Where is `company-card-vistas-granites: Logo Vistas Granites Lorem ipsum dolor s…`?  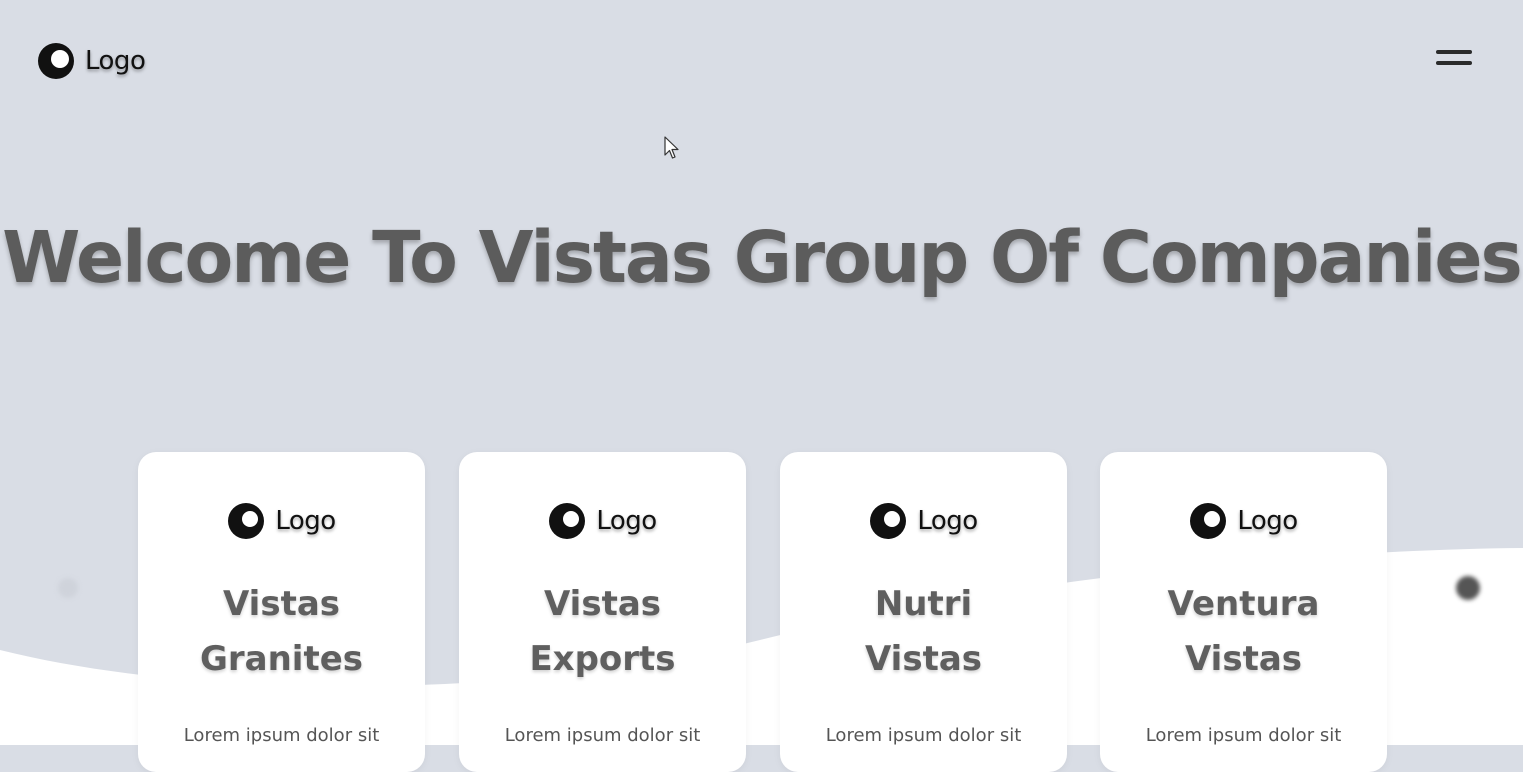
company-card-vistas-granites: Logo Vistas Granites Lorem ipsum dolor s… is located at coordinates (281, 612).